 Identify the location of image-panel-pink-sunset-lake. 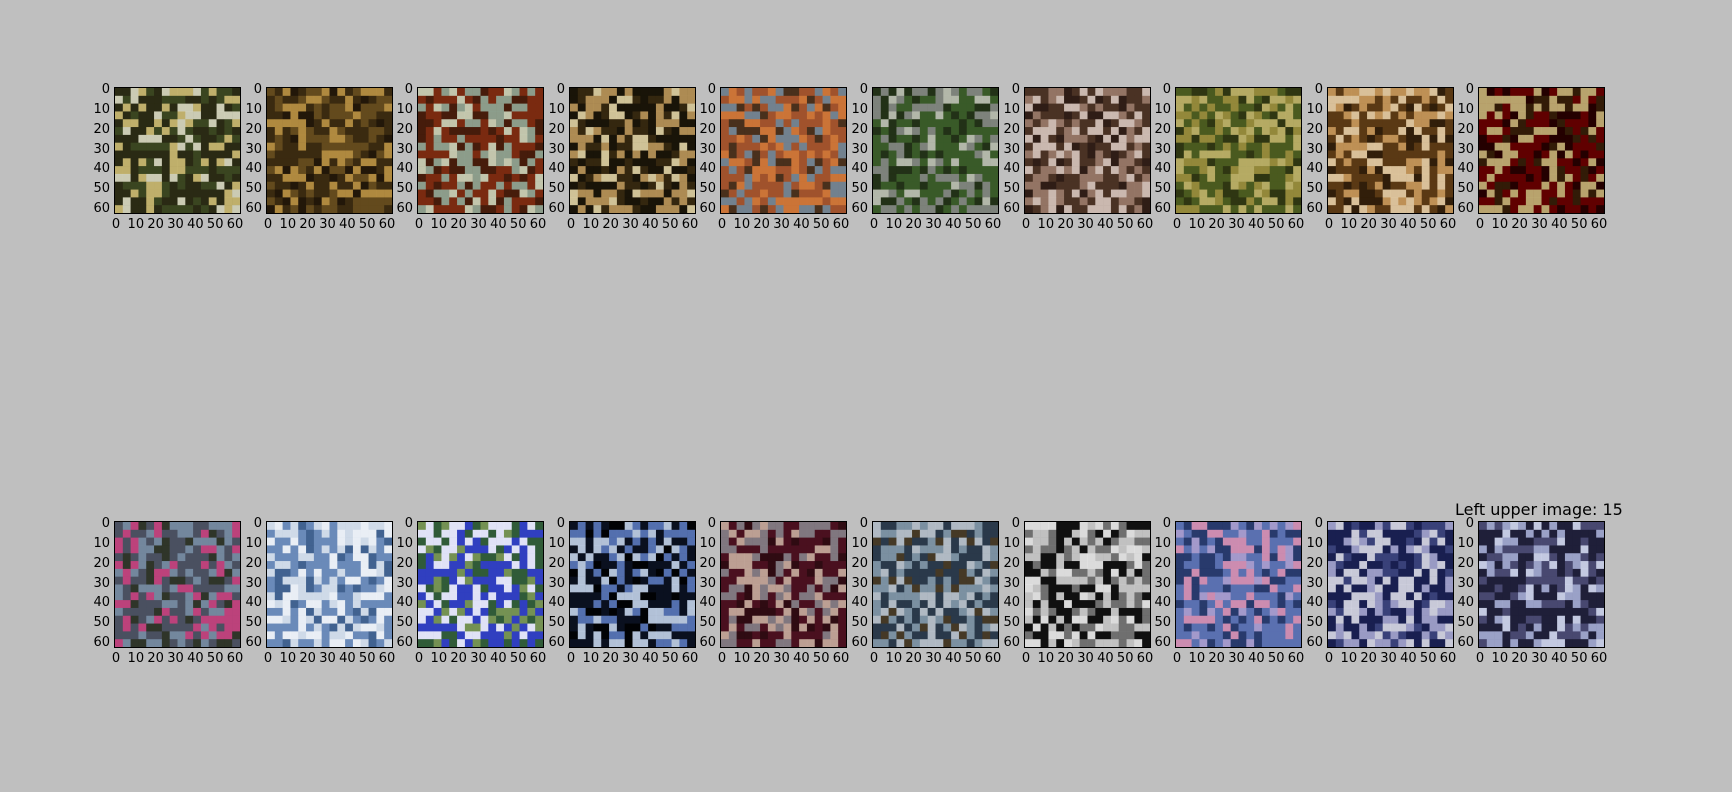
(1238, 584).